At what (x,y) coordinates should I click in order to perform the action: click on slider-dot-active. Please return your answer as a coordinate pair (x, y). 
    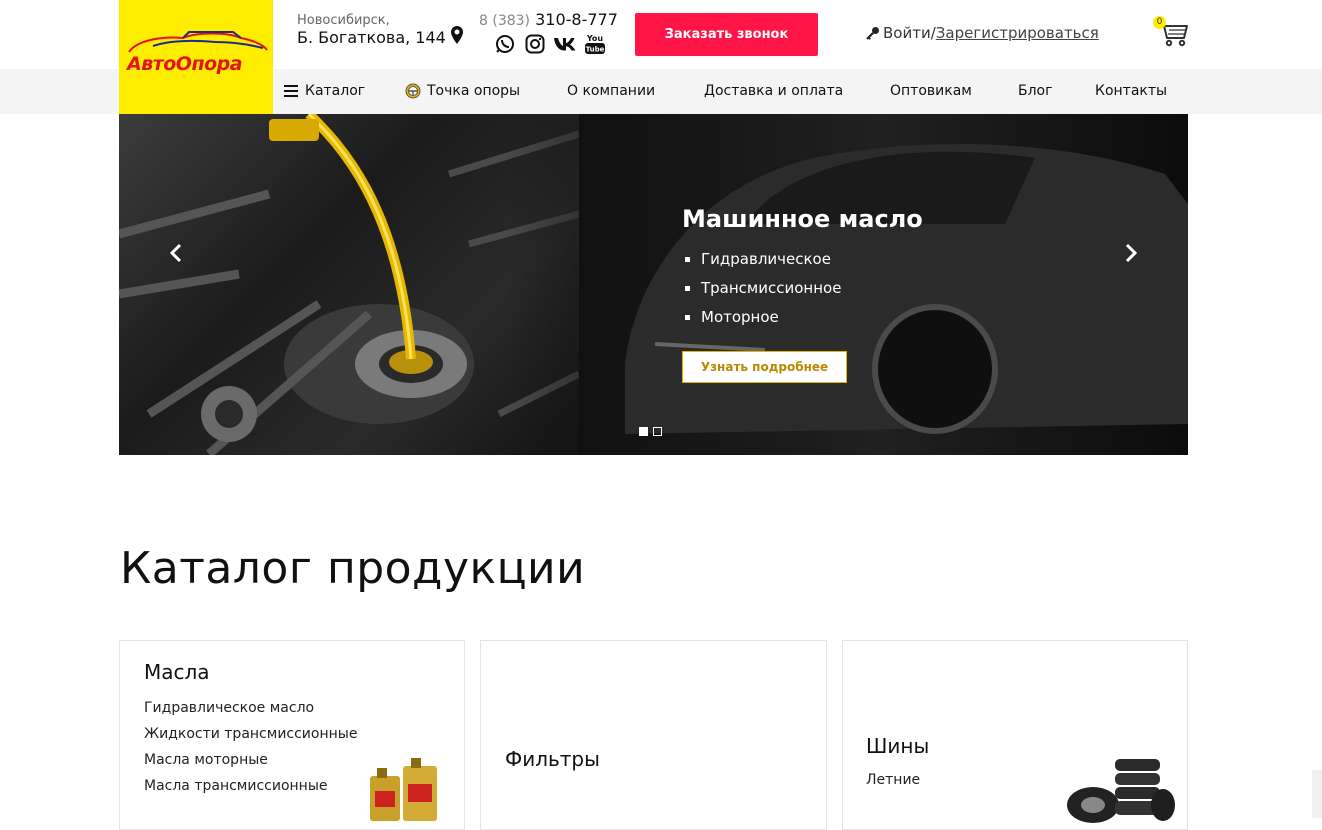
    Looking at the image, I should click on (643, 431).